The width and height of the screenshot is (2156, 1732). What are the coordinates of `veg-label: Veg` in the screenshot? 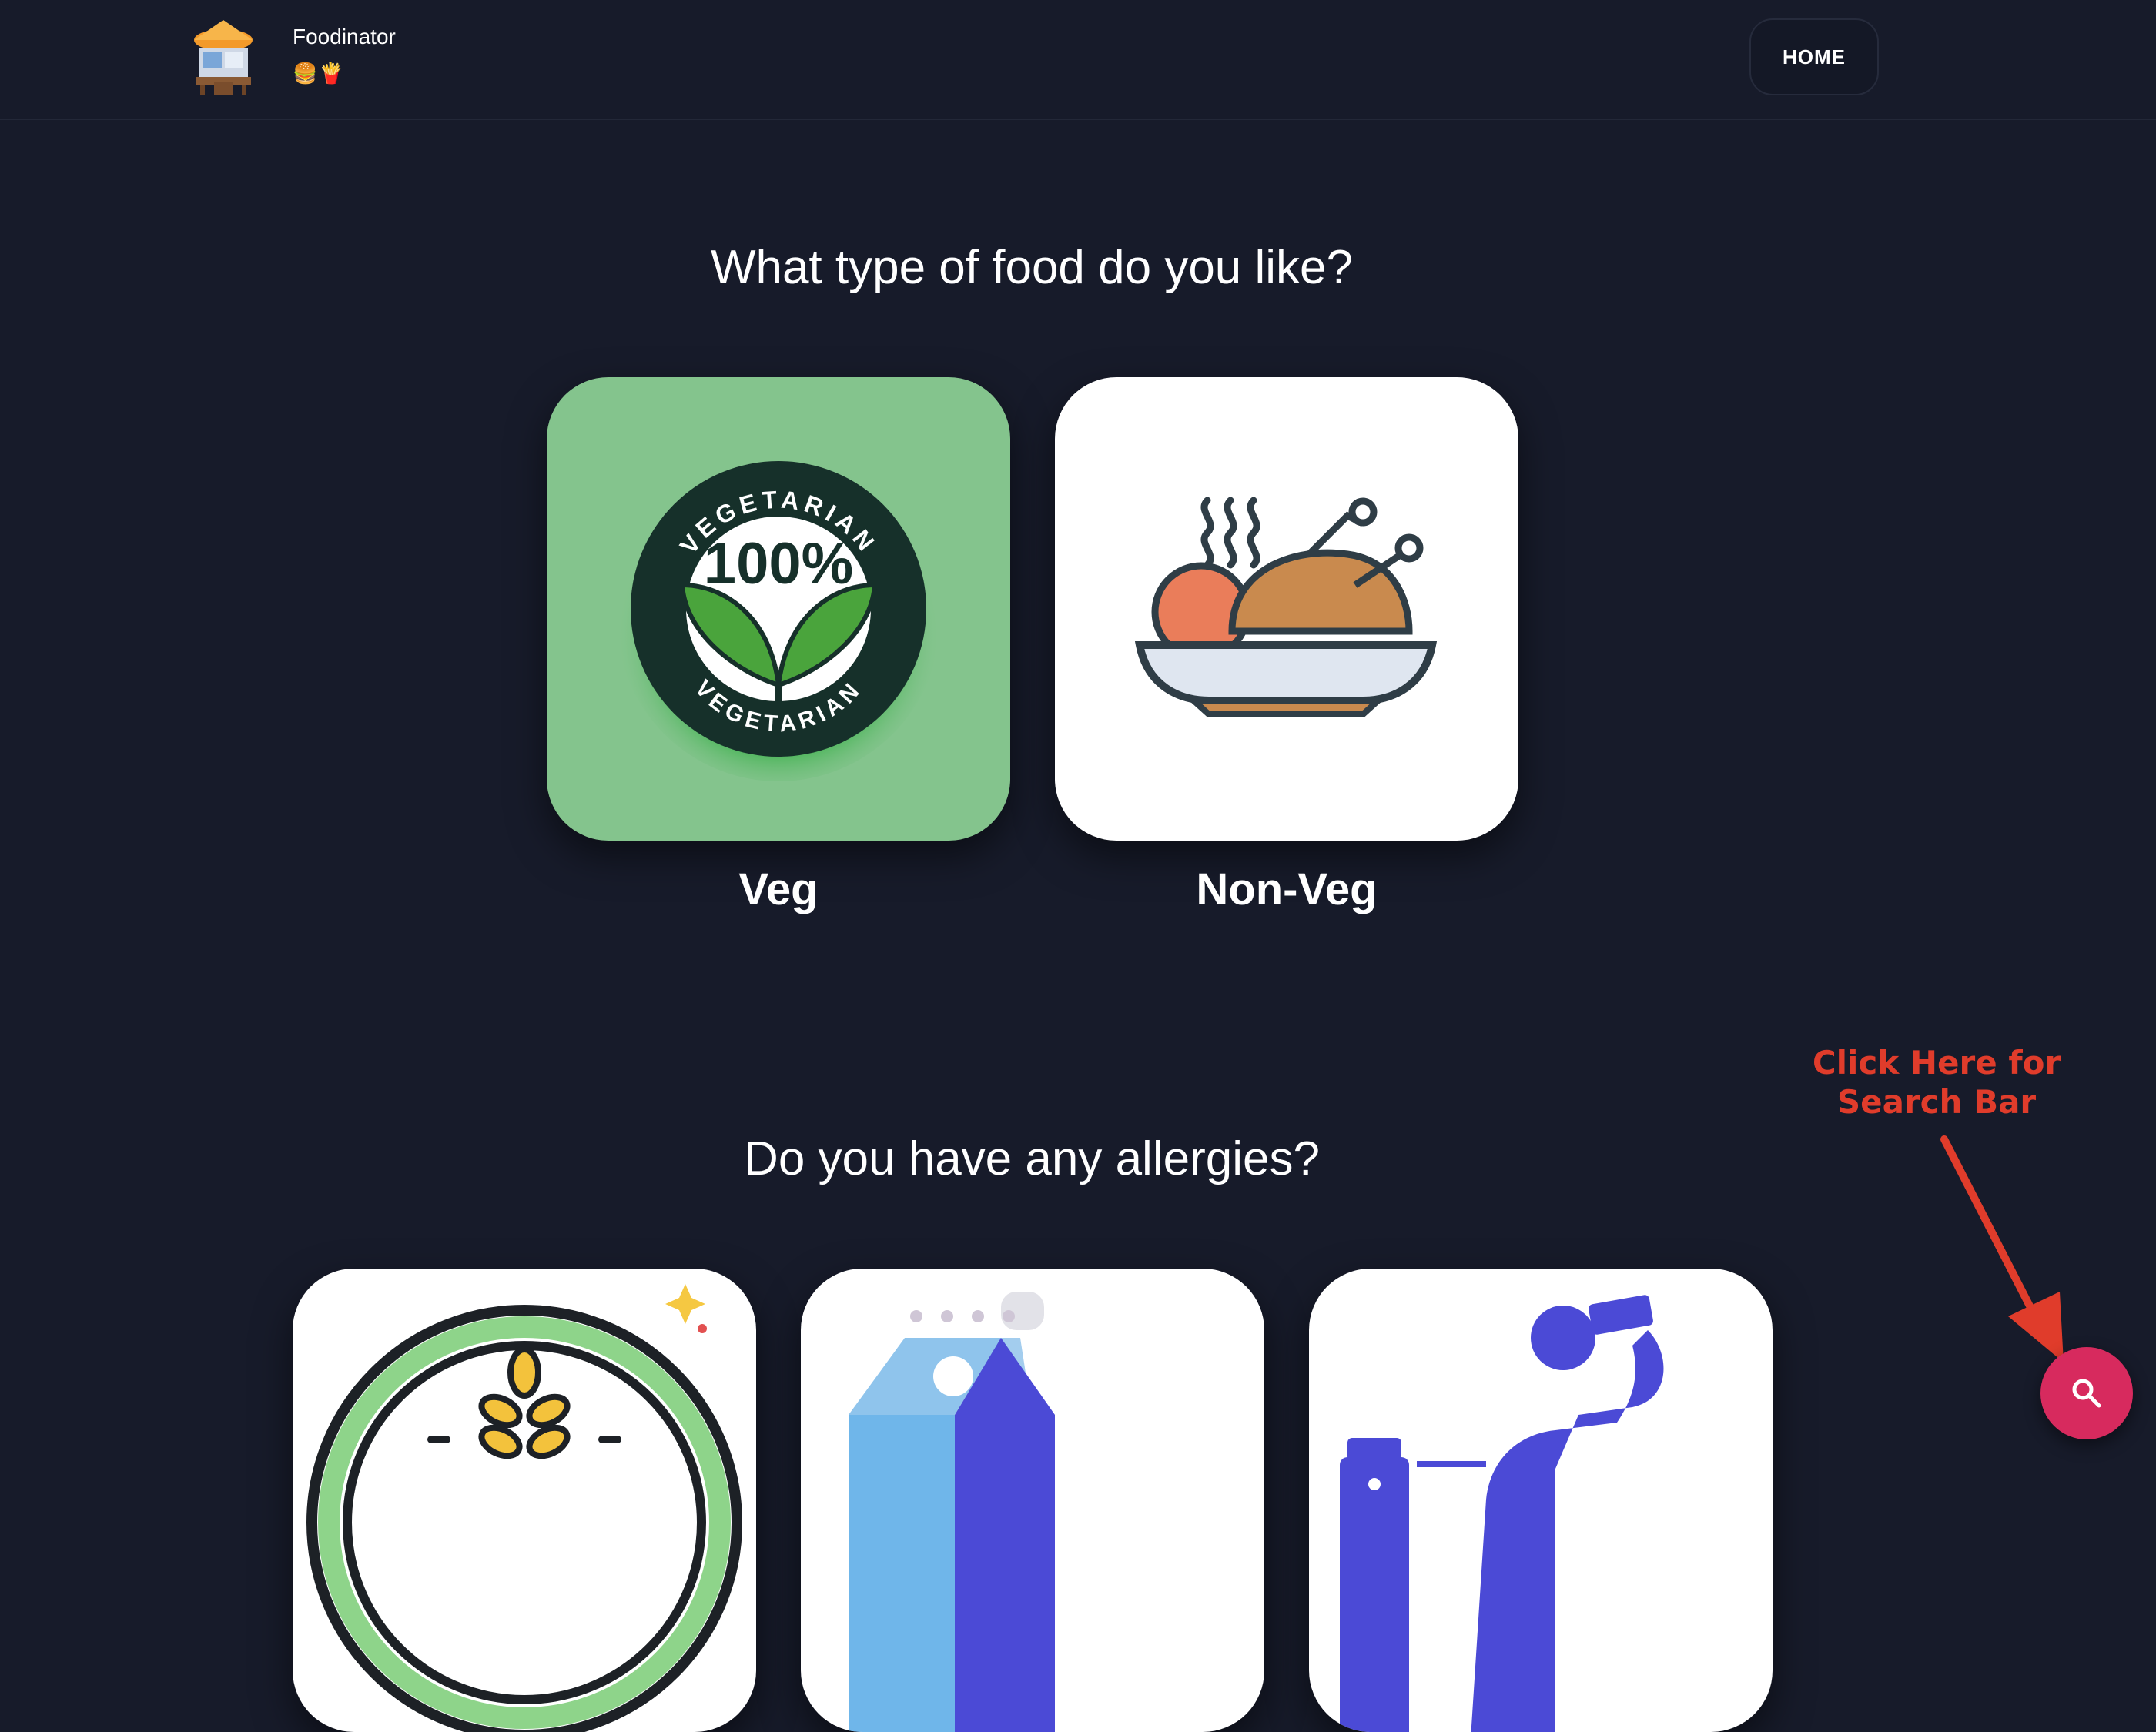 It's located at (778, 889).